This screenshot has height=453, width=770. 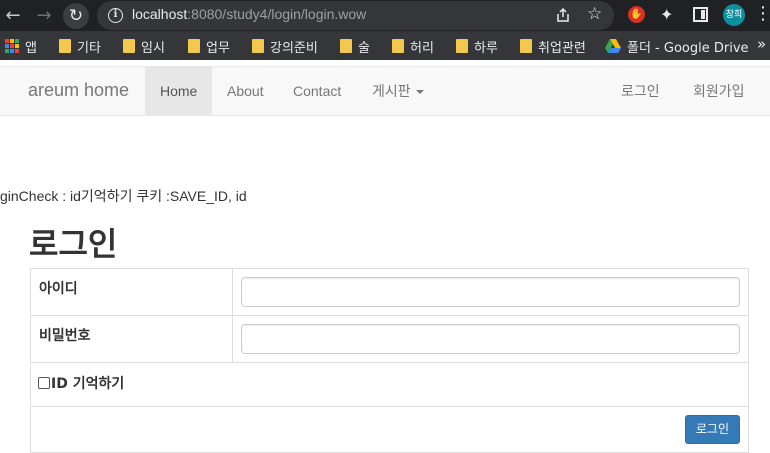 What do you see at coordinates (78, 90) in the screenshot?
I see `navbar-brand: areum home` at bounding box center [78, 90].